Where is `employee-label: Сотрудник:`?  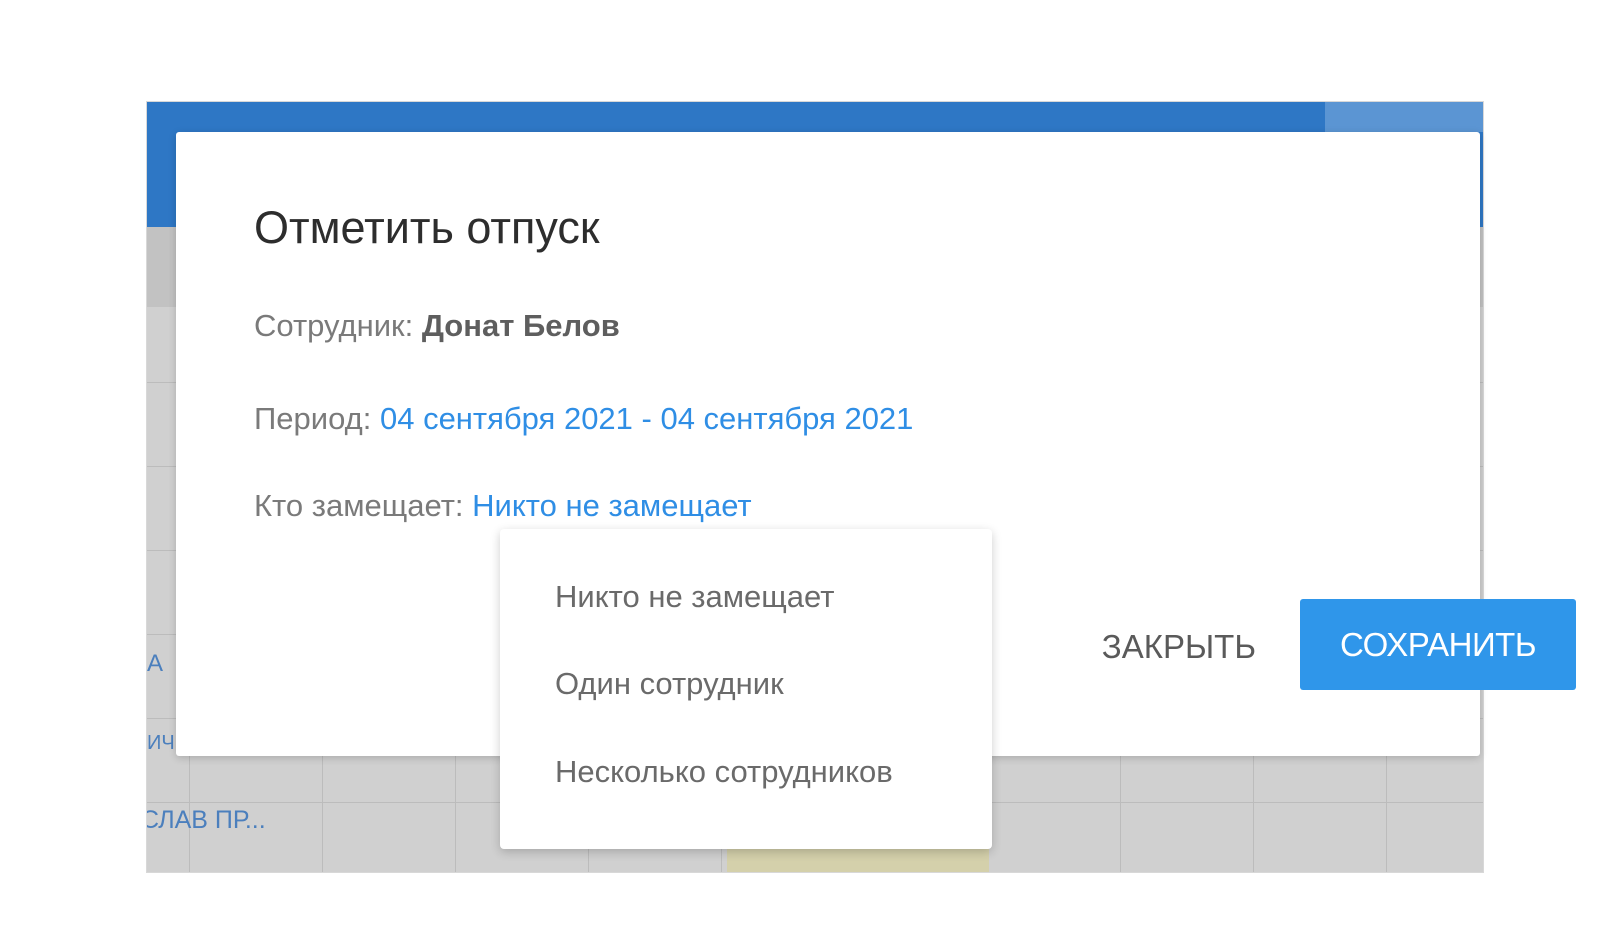 employee-label: Сотрудник: is located at coordinates (334, 325).